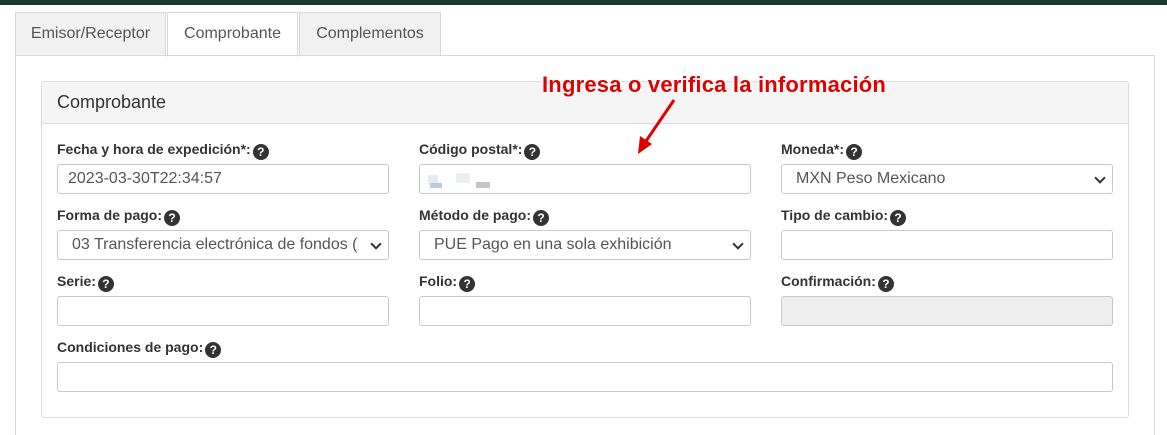 The height and width of the screenshot is (435, 1167). Describe the element at coordinates (223, 311) in the screenshot. I see `serie-input` at that location.